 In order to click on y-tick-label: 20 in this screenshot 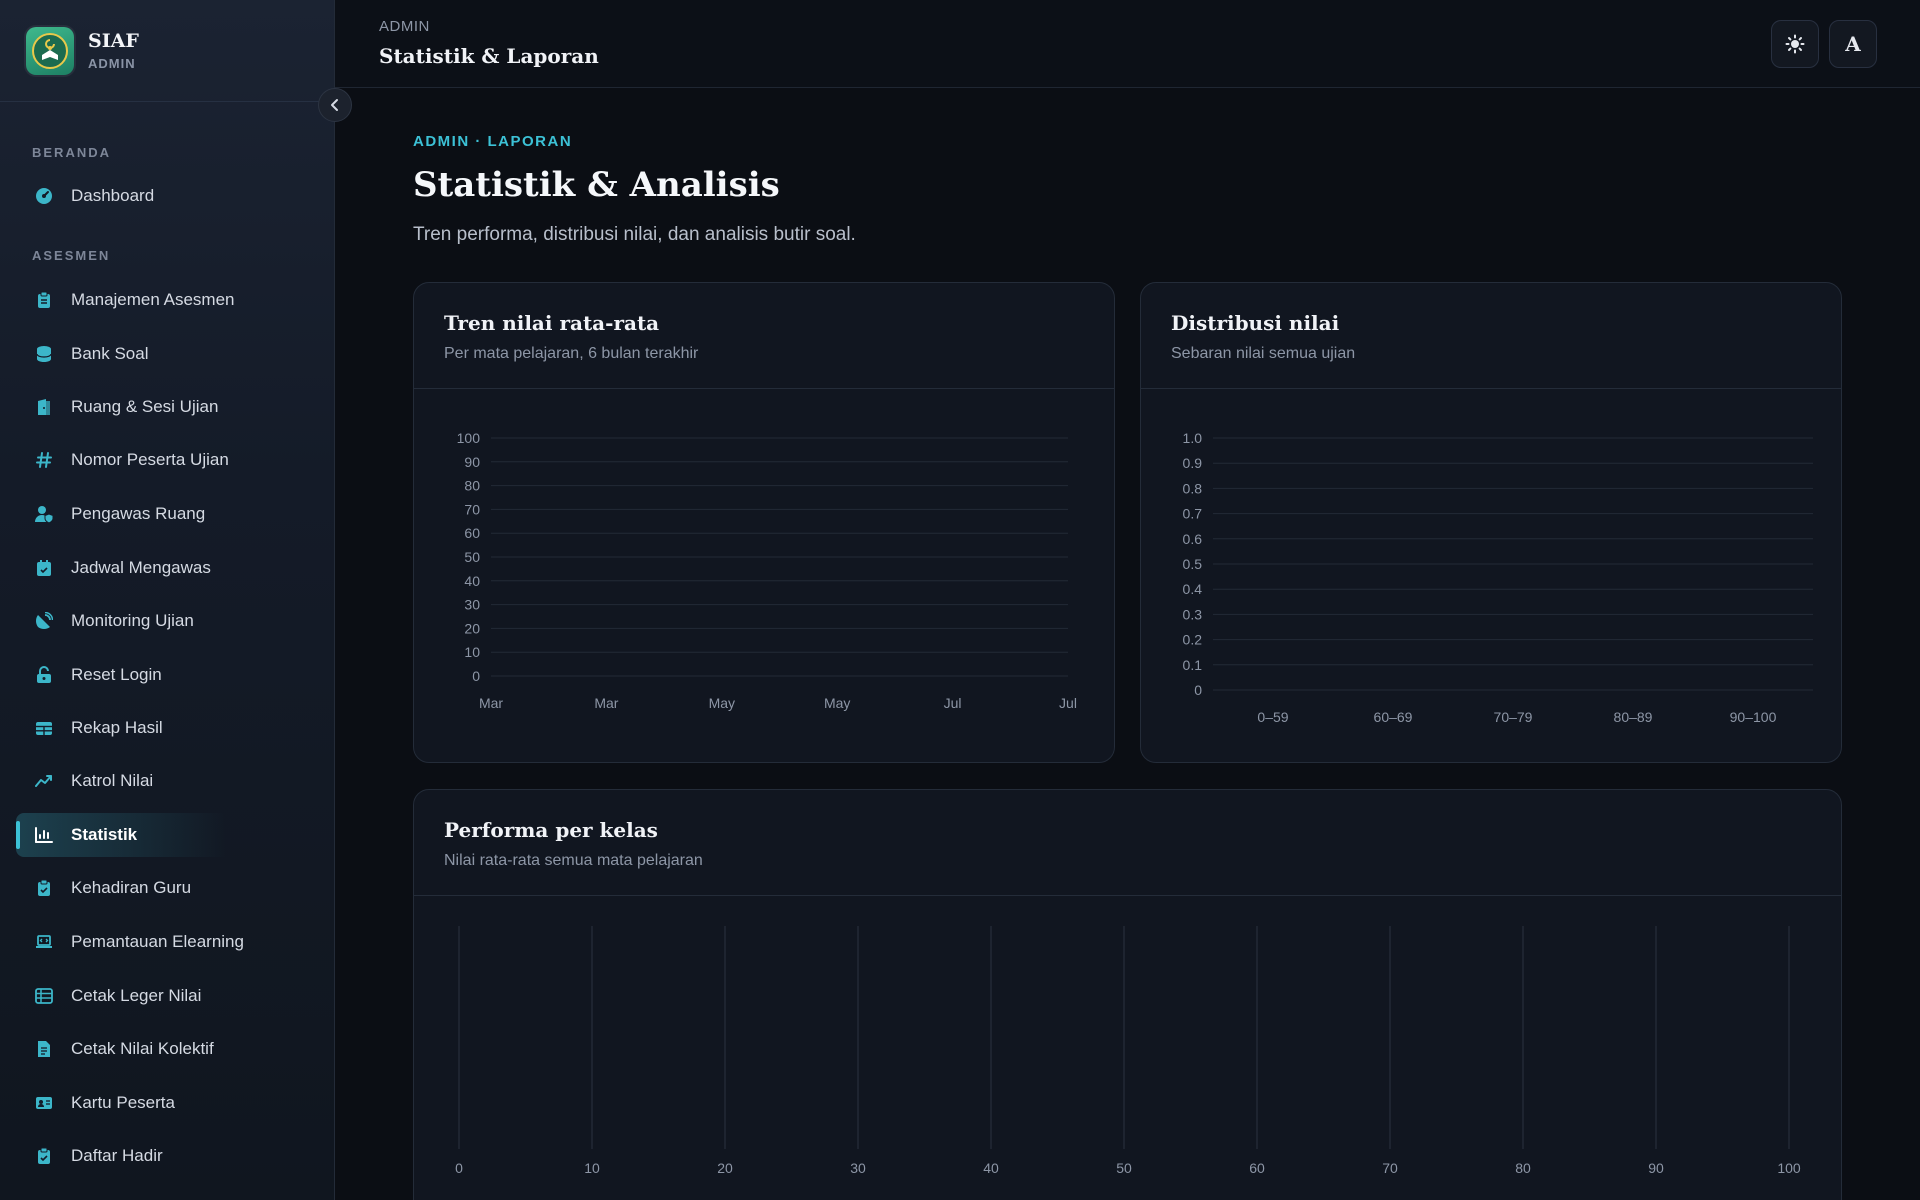, I will do `click(472, 628)`.